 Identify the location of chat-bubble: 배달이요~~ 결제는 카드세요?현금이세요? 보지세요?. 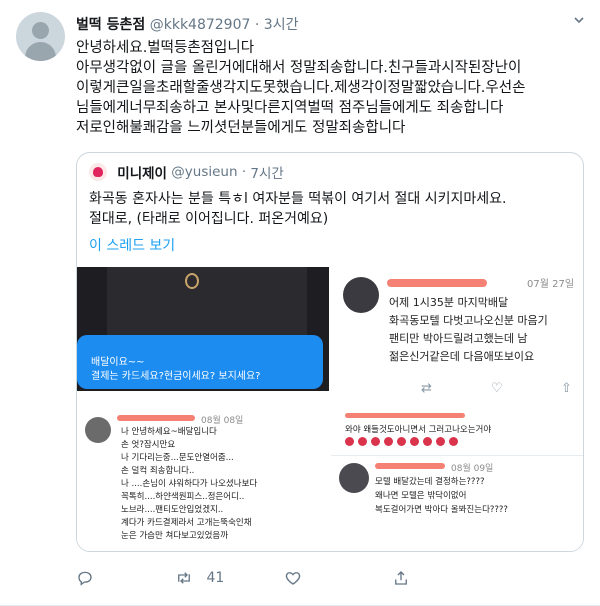
(200, 362).